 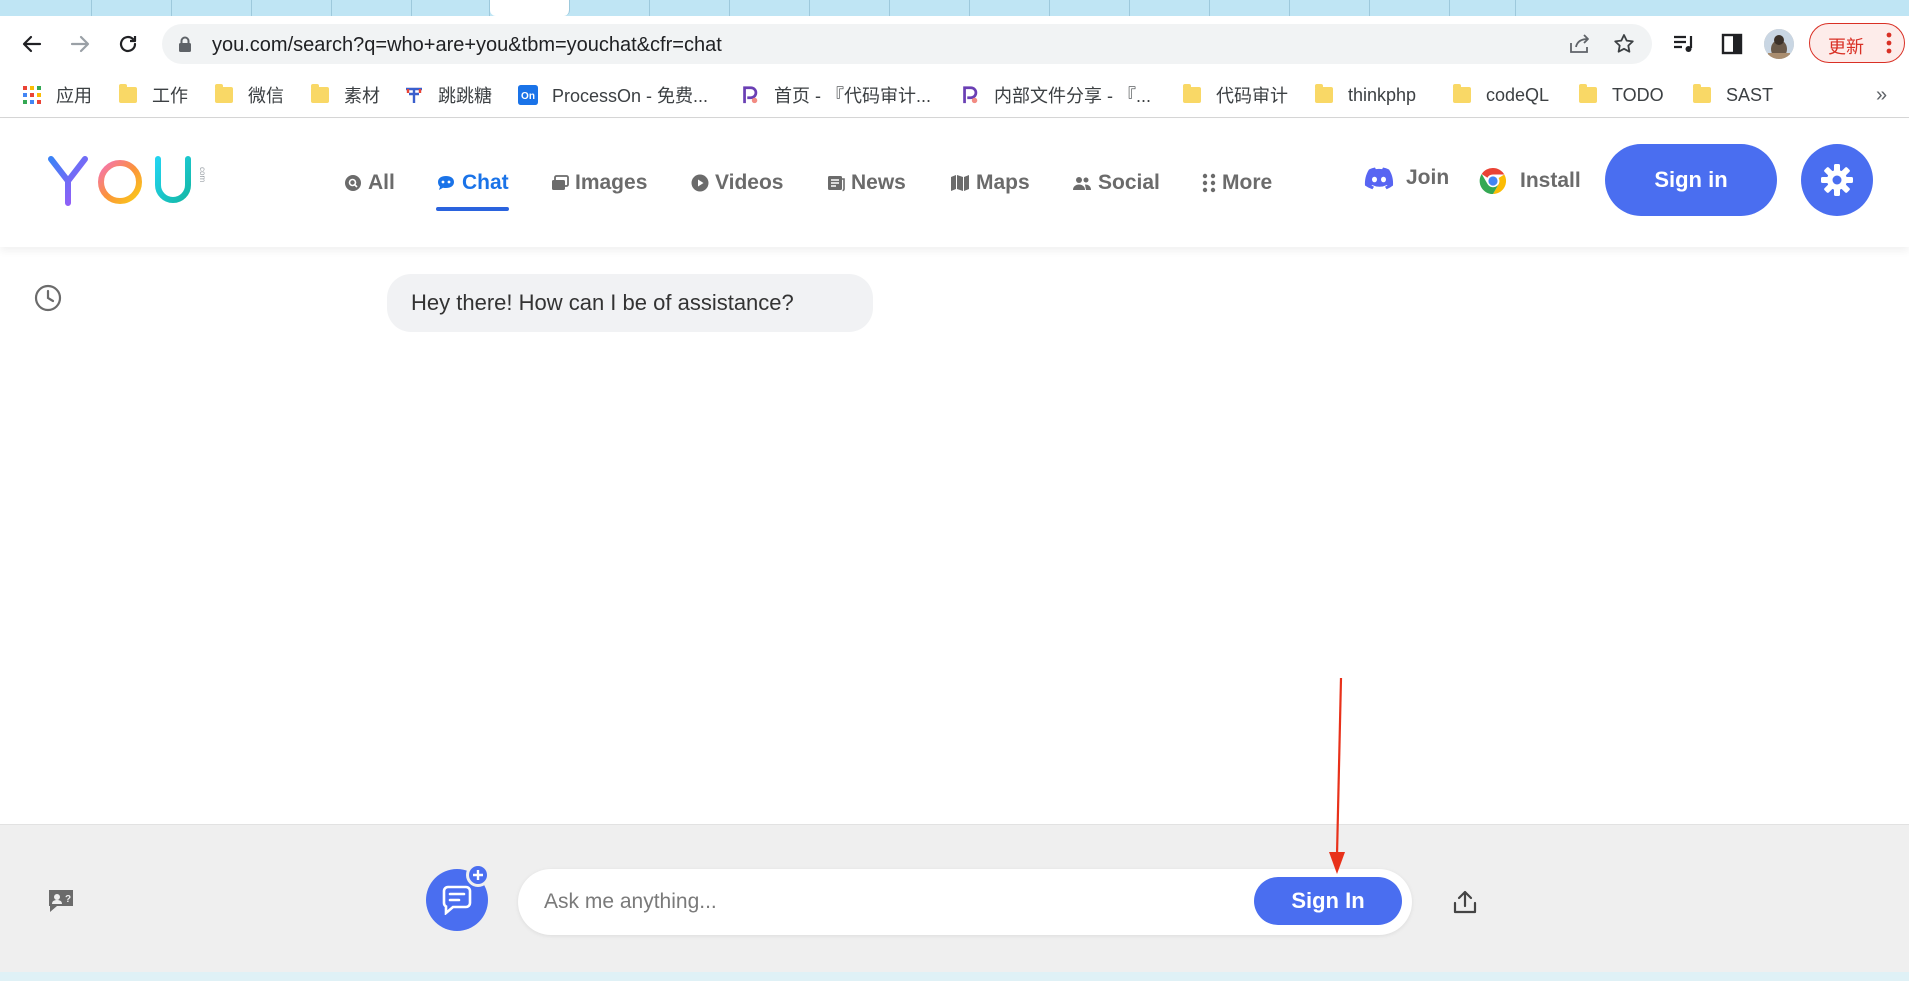 What do you see at coordinates (1881, 95) in the screenshot?
I see `bookmarks-overflow-button: »` at bounding box center [1881, 95].